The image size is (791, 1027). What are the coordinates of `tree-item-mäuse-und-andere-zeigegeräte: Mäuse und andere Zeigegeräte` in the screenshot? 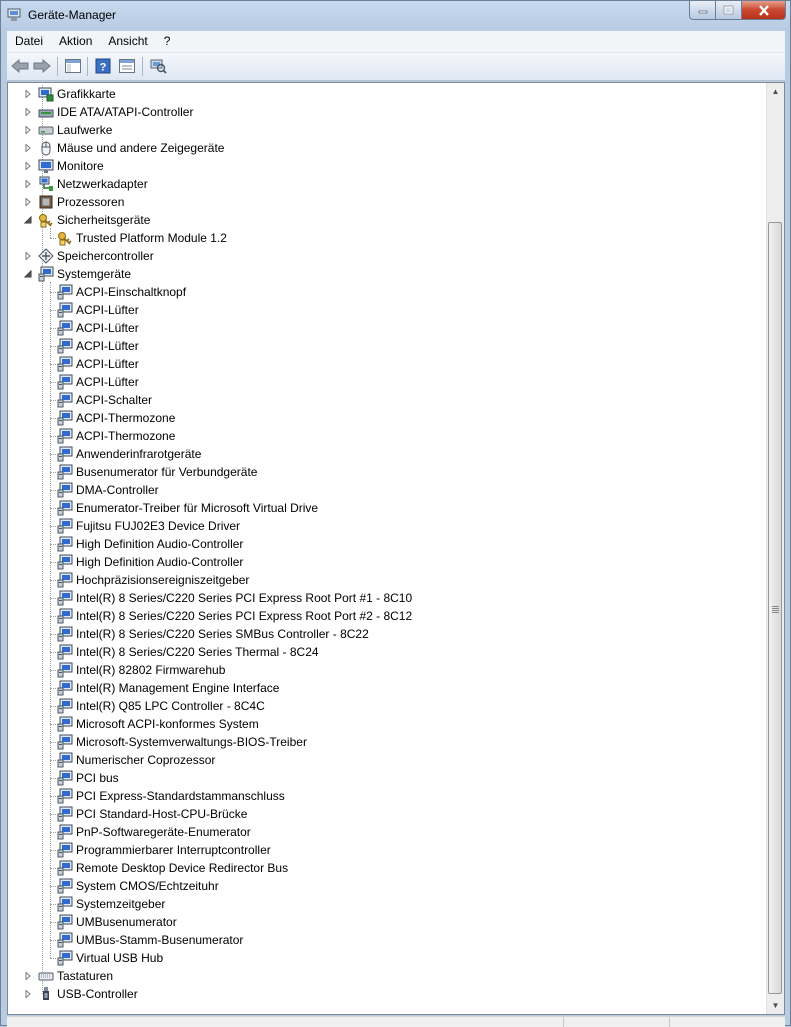 It's located at (388, 148).